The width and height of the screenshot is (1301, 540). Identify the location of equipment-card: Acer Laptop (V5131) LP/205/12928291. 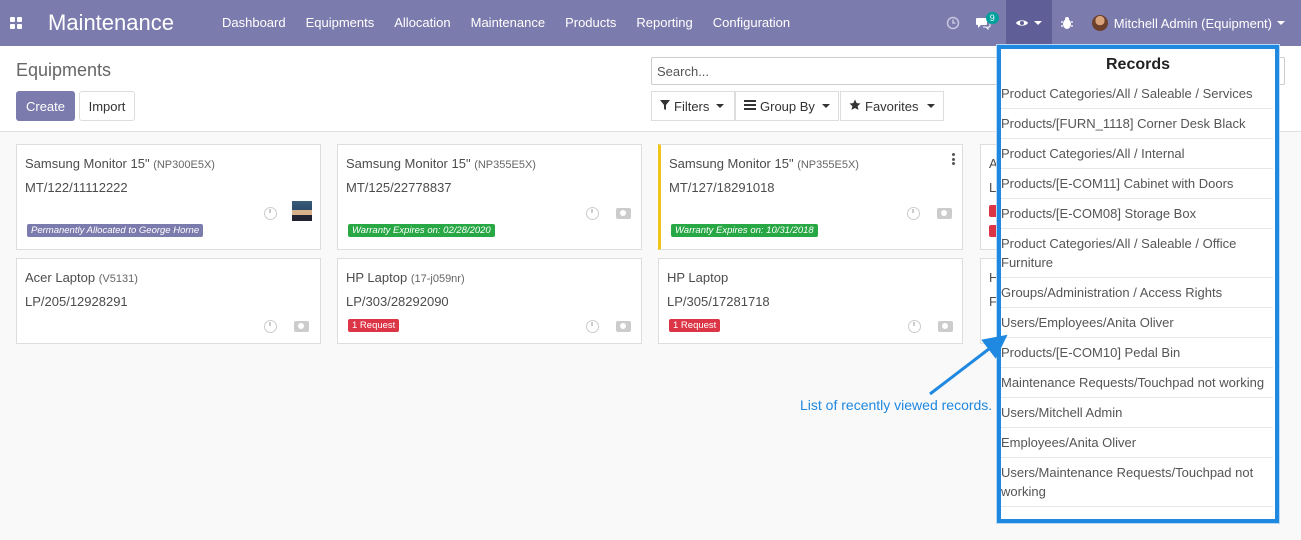
(168, 301).